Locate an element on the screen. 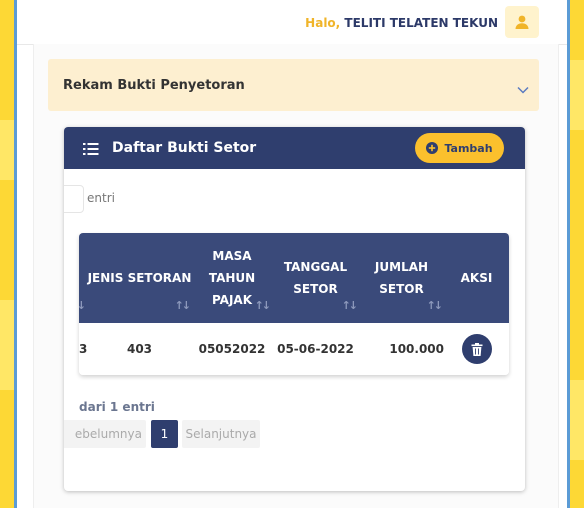  column-header-partial: ↑↓ is located at coordinates (83, 278).